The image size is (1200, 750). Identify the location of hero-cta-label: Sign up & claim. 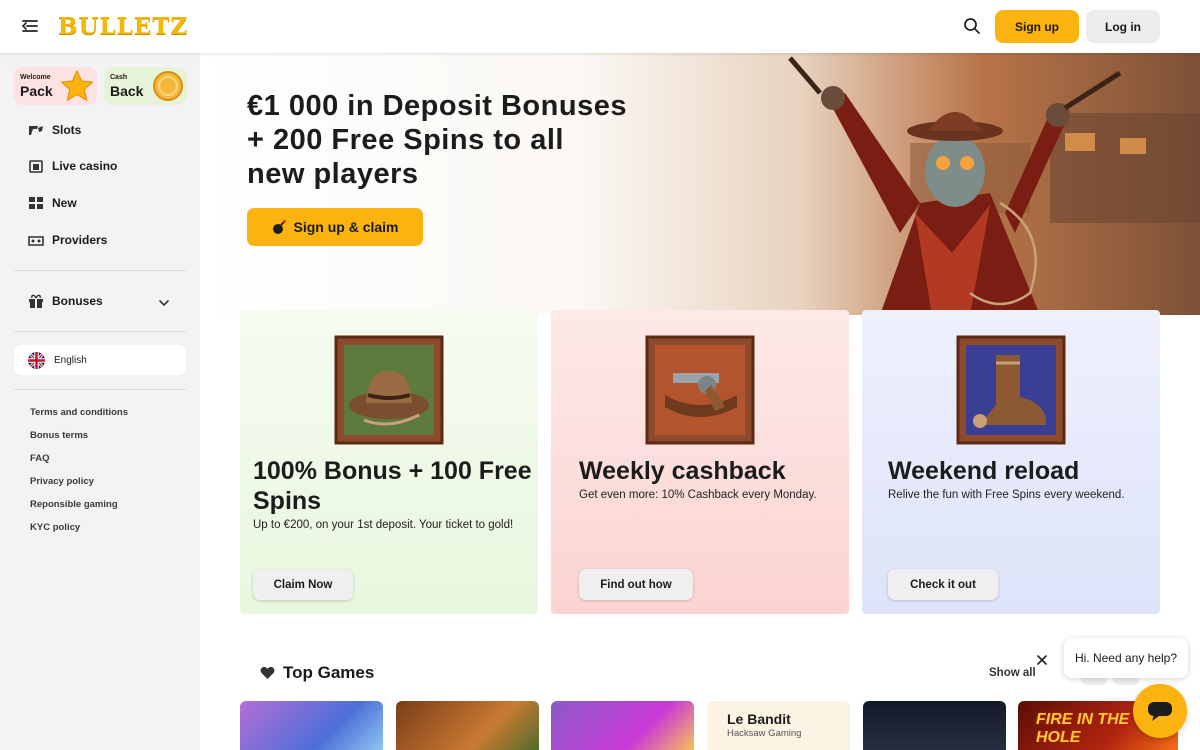
(346, 227).